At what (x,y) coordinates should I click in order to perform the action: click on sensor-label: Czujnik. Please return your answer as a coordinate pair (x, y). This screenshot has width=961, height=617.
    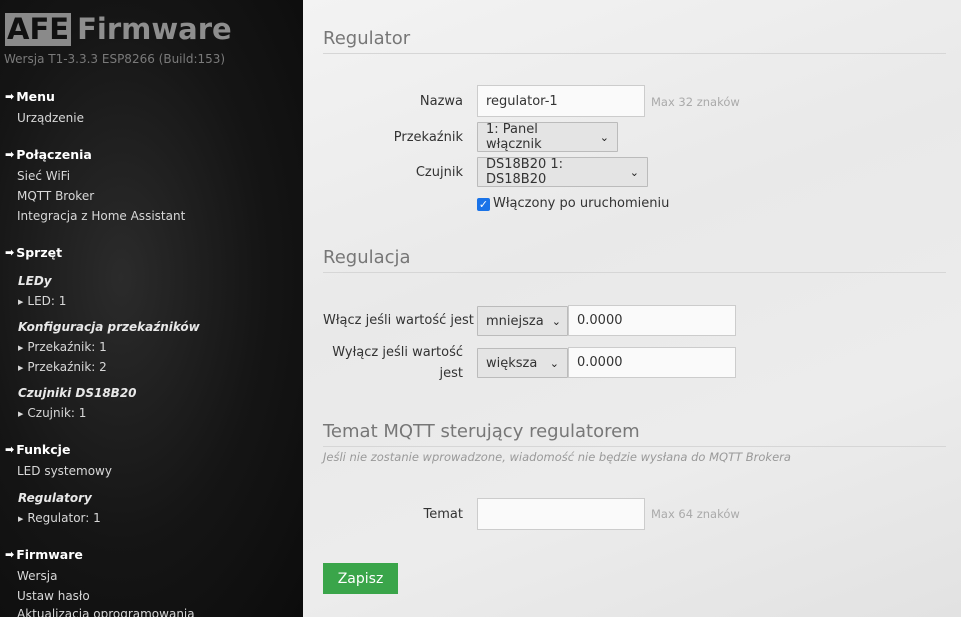
    Looking at the image, I should click on (439, 172).